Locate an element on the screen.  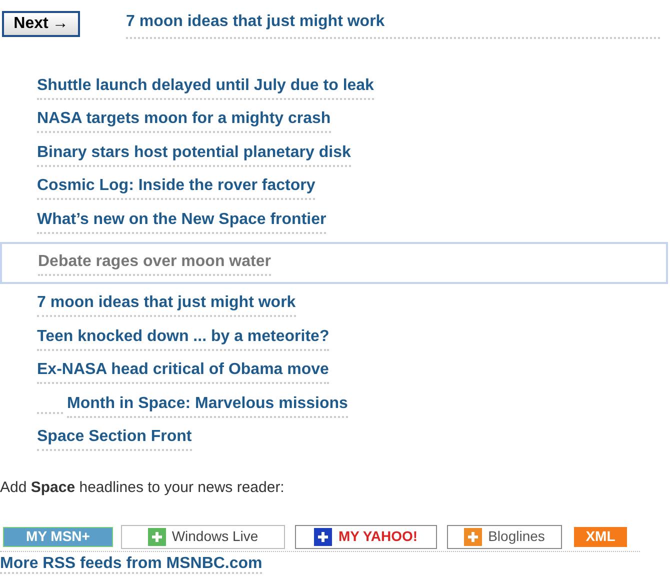
headline-link: NASA targets moon for a mighty crash is located at coordinates (184, 120).